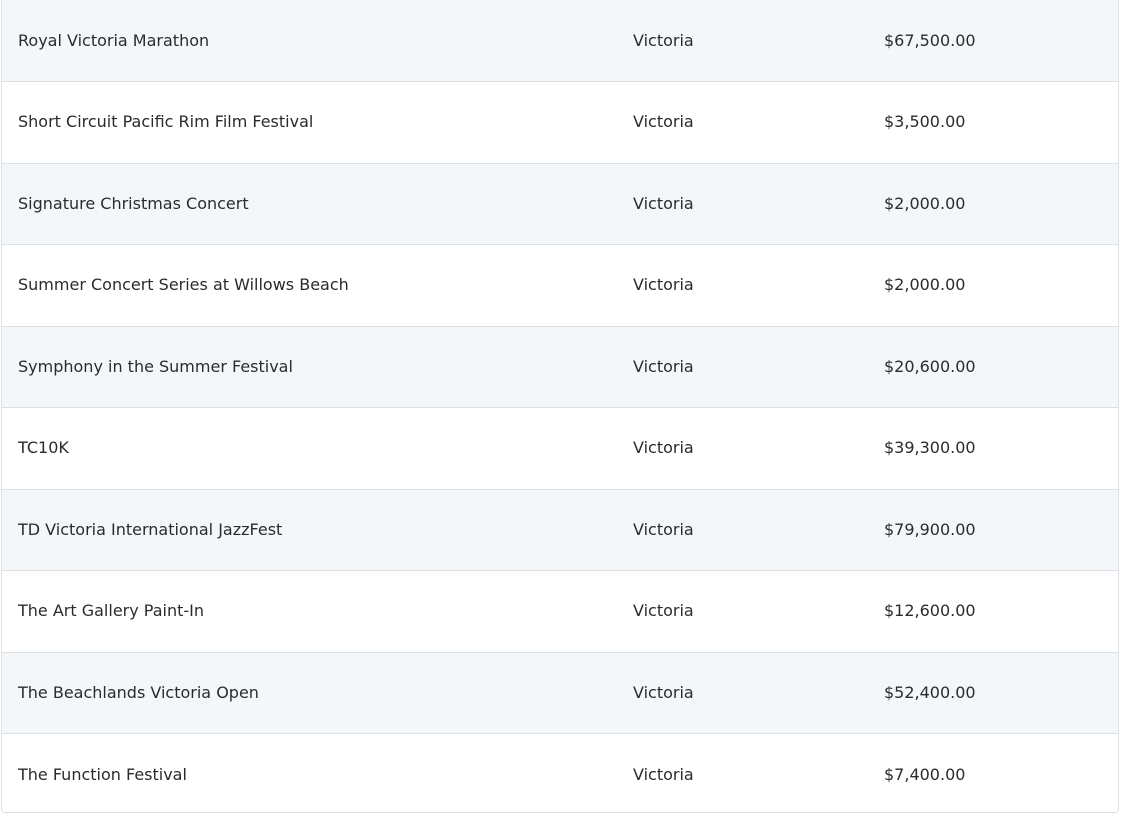 The image size is (1134, 814). I want to click on amount-cell: $79,900.00, so click(993, 530).